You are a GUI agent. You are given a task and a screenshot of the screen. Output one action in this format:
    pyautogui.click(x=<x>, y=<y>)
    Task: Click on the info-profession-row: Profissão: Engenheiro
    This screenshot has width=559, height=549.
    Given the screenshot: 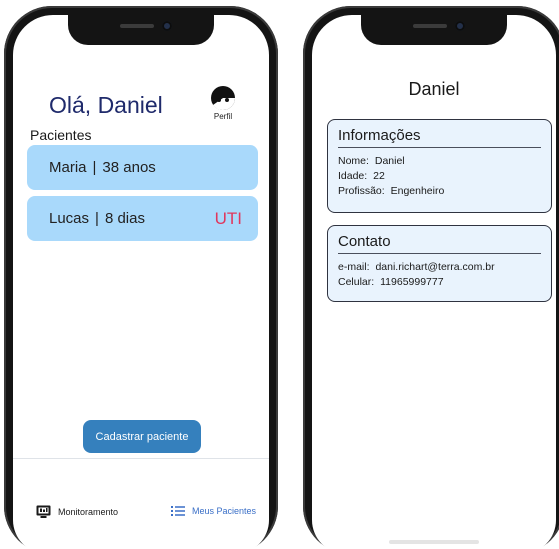 What is the action you would take?
    pyautogui.click(x=439, y=191)
    